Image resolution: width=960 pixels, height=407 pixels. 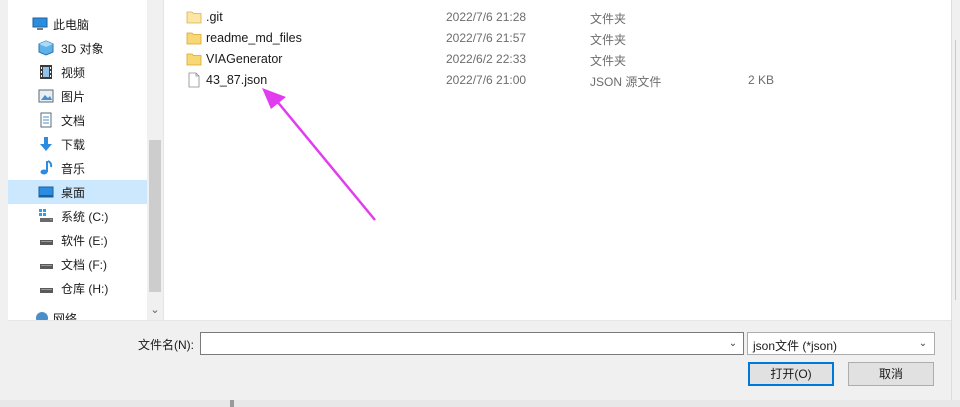 I want to click on computer-icon, so click(x=40, y=23).